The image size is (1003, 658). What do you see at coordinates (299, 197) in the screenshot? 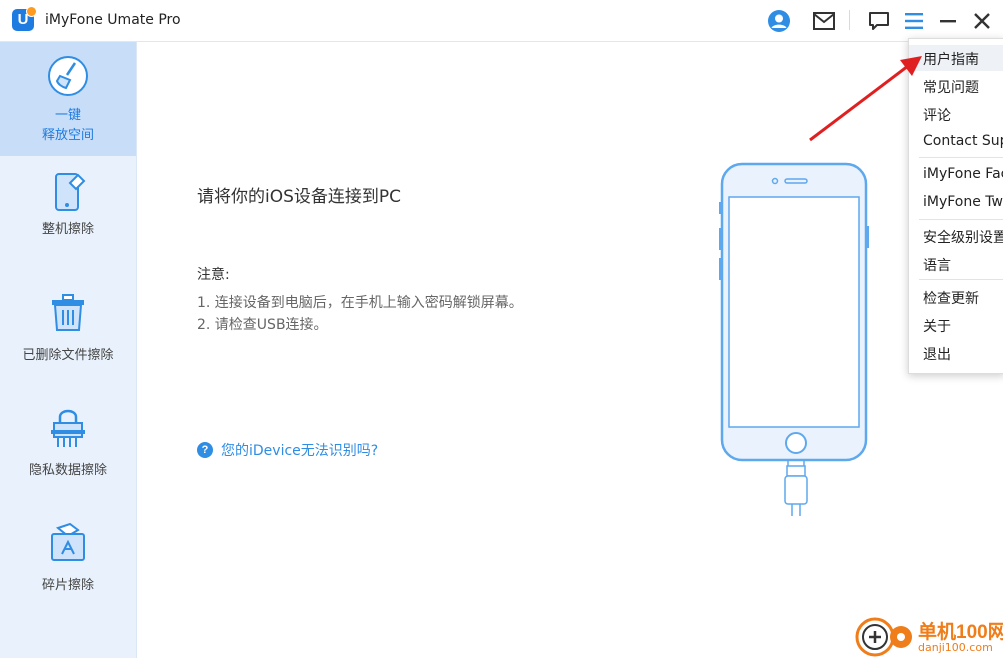
I see `connect-device-title: 请将你的iOS设备连接到PC` at bounding box center [299, 197].